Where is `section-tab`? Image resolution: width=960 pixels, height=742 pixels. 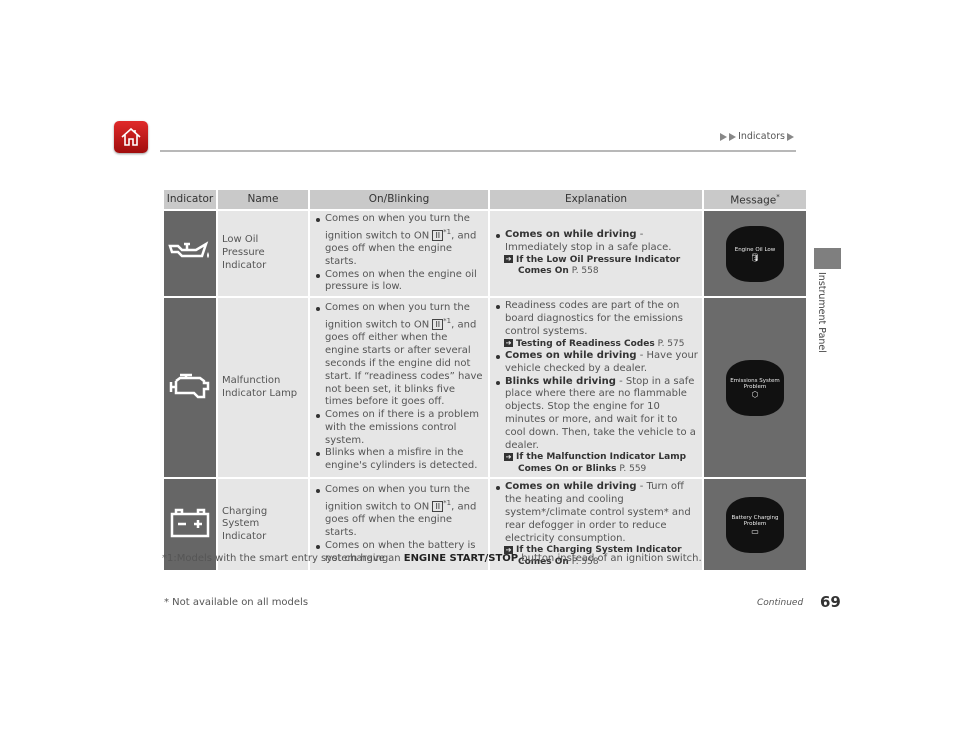
section-tab is located at coordinates (827, 258).